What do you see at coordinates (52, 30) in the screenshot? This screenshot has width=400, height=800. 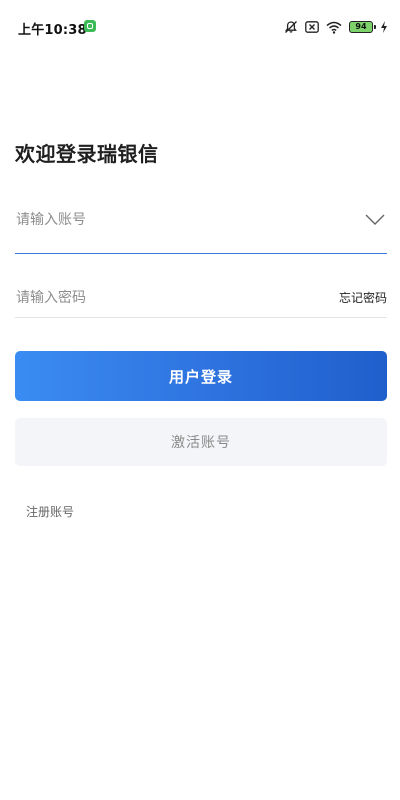 I see `status-time: 上午10:38` at bounding box center [52, 30].